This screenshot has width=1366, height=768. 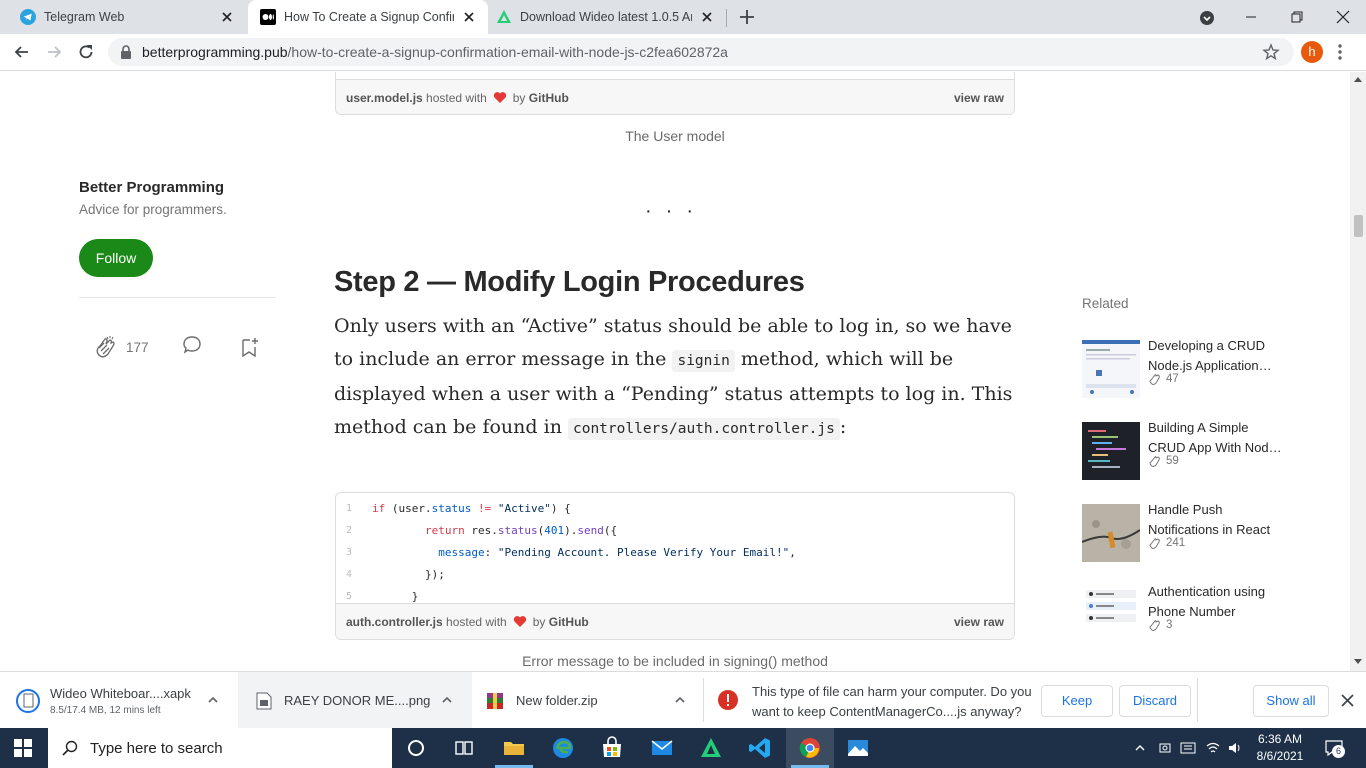 I want to click on related-claps: 59, so click(x=1163, y=461).